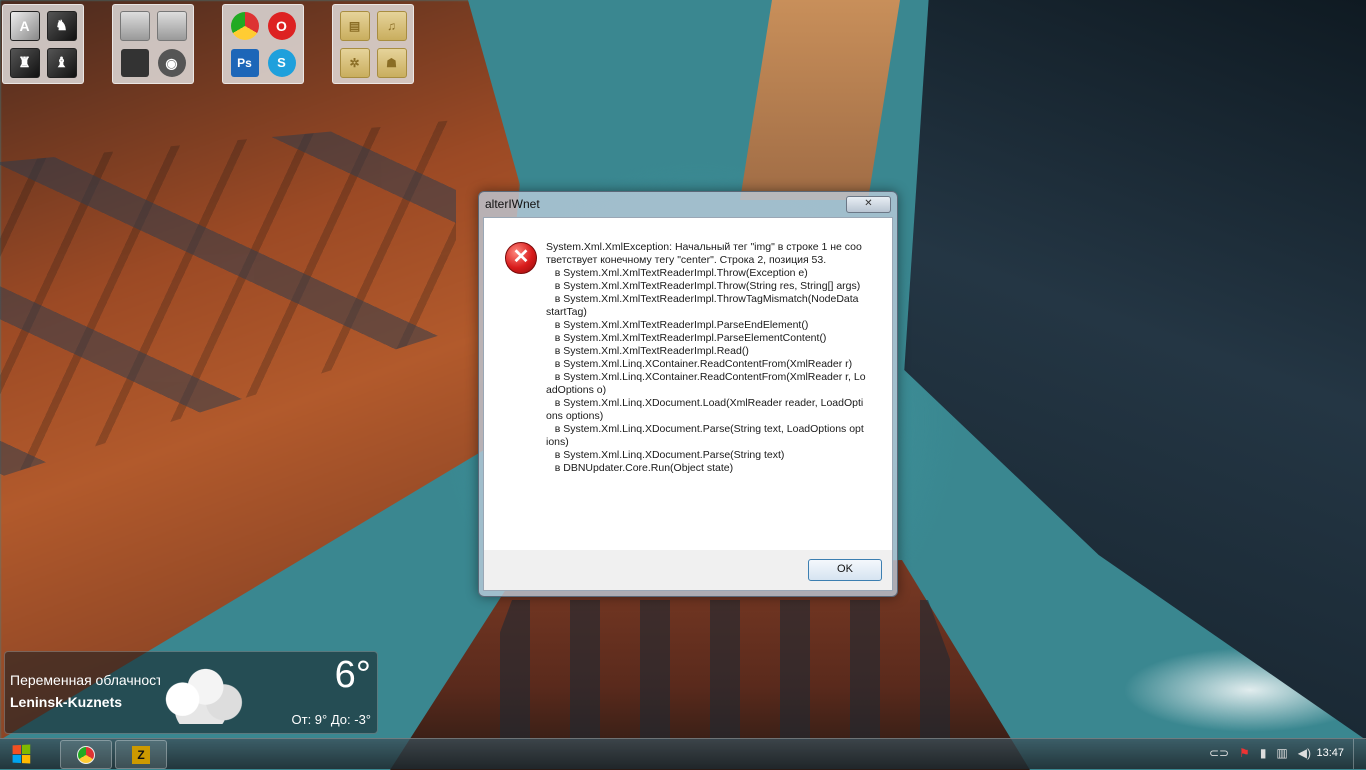 The height and width of the screenshot is (770, 1366). I want to click on game-icon: Z, so click(141, 754).